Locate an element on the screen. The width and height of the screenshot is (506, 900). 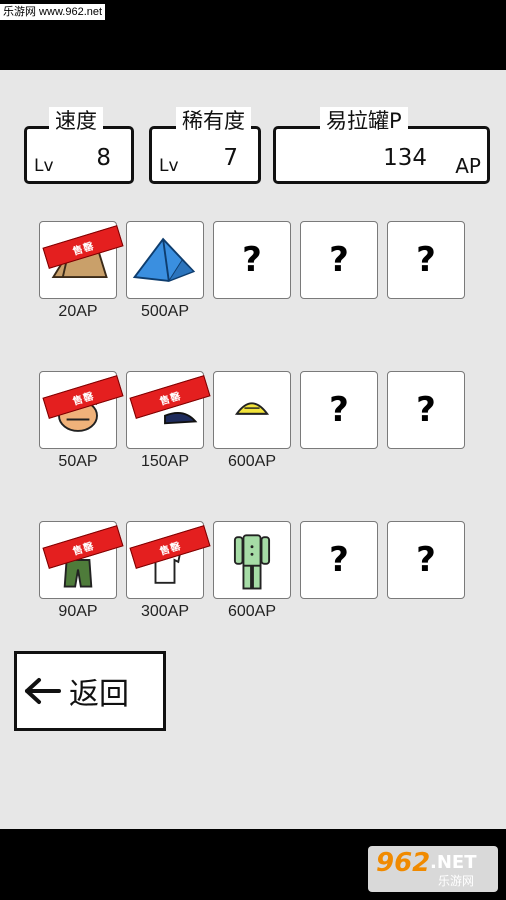
rarity-level: 7 is located at coordinates (230, 158).